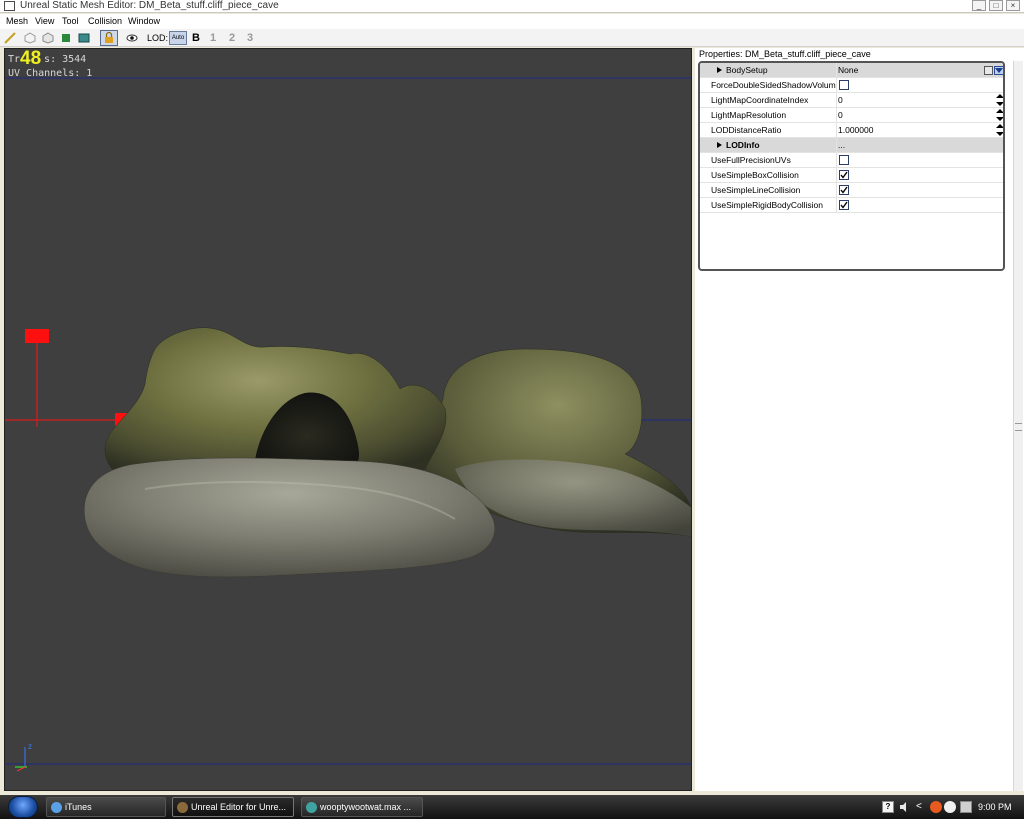 This screenshot has height=819, width=1024. I want to click on lod-base-button: B, so click(196, 38).